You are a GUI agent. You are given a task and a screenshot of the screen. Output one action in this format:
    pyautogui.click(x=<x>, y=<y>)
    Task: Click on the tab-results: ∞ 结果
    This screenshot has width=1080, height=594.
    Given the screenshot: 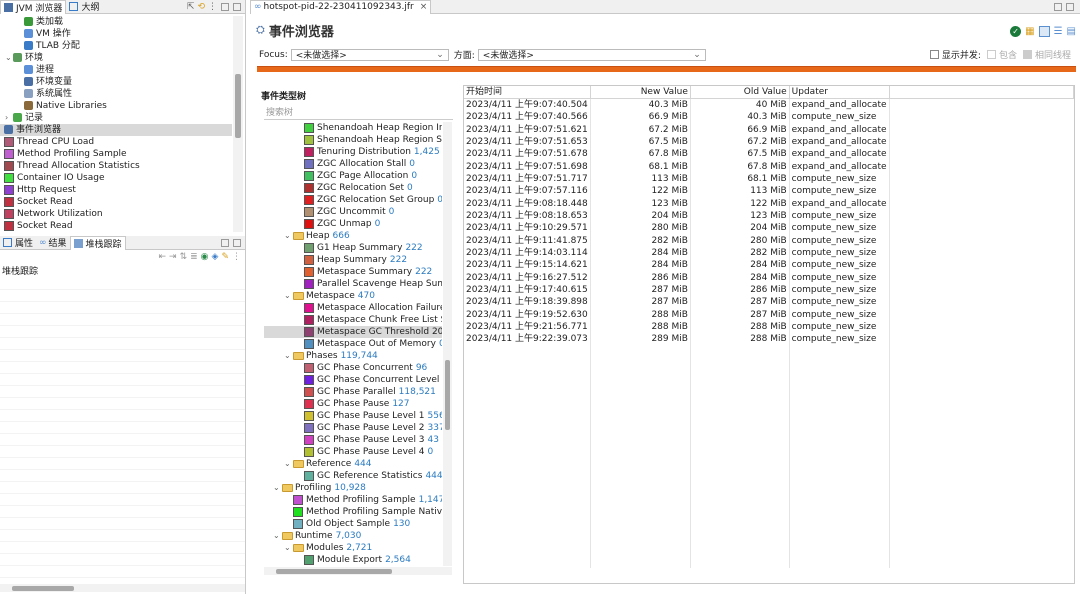 What is the action you would take?
    pyautogui.click(x=53, y=243)
    